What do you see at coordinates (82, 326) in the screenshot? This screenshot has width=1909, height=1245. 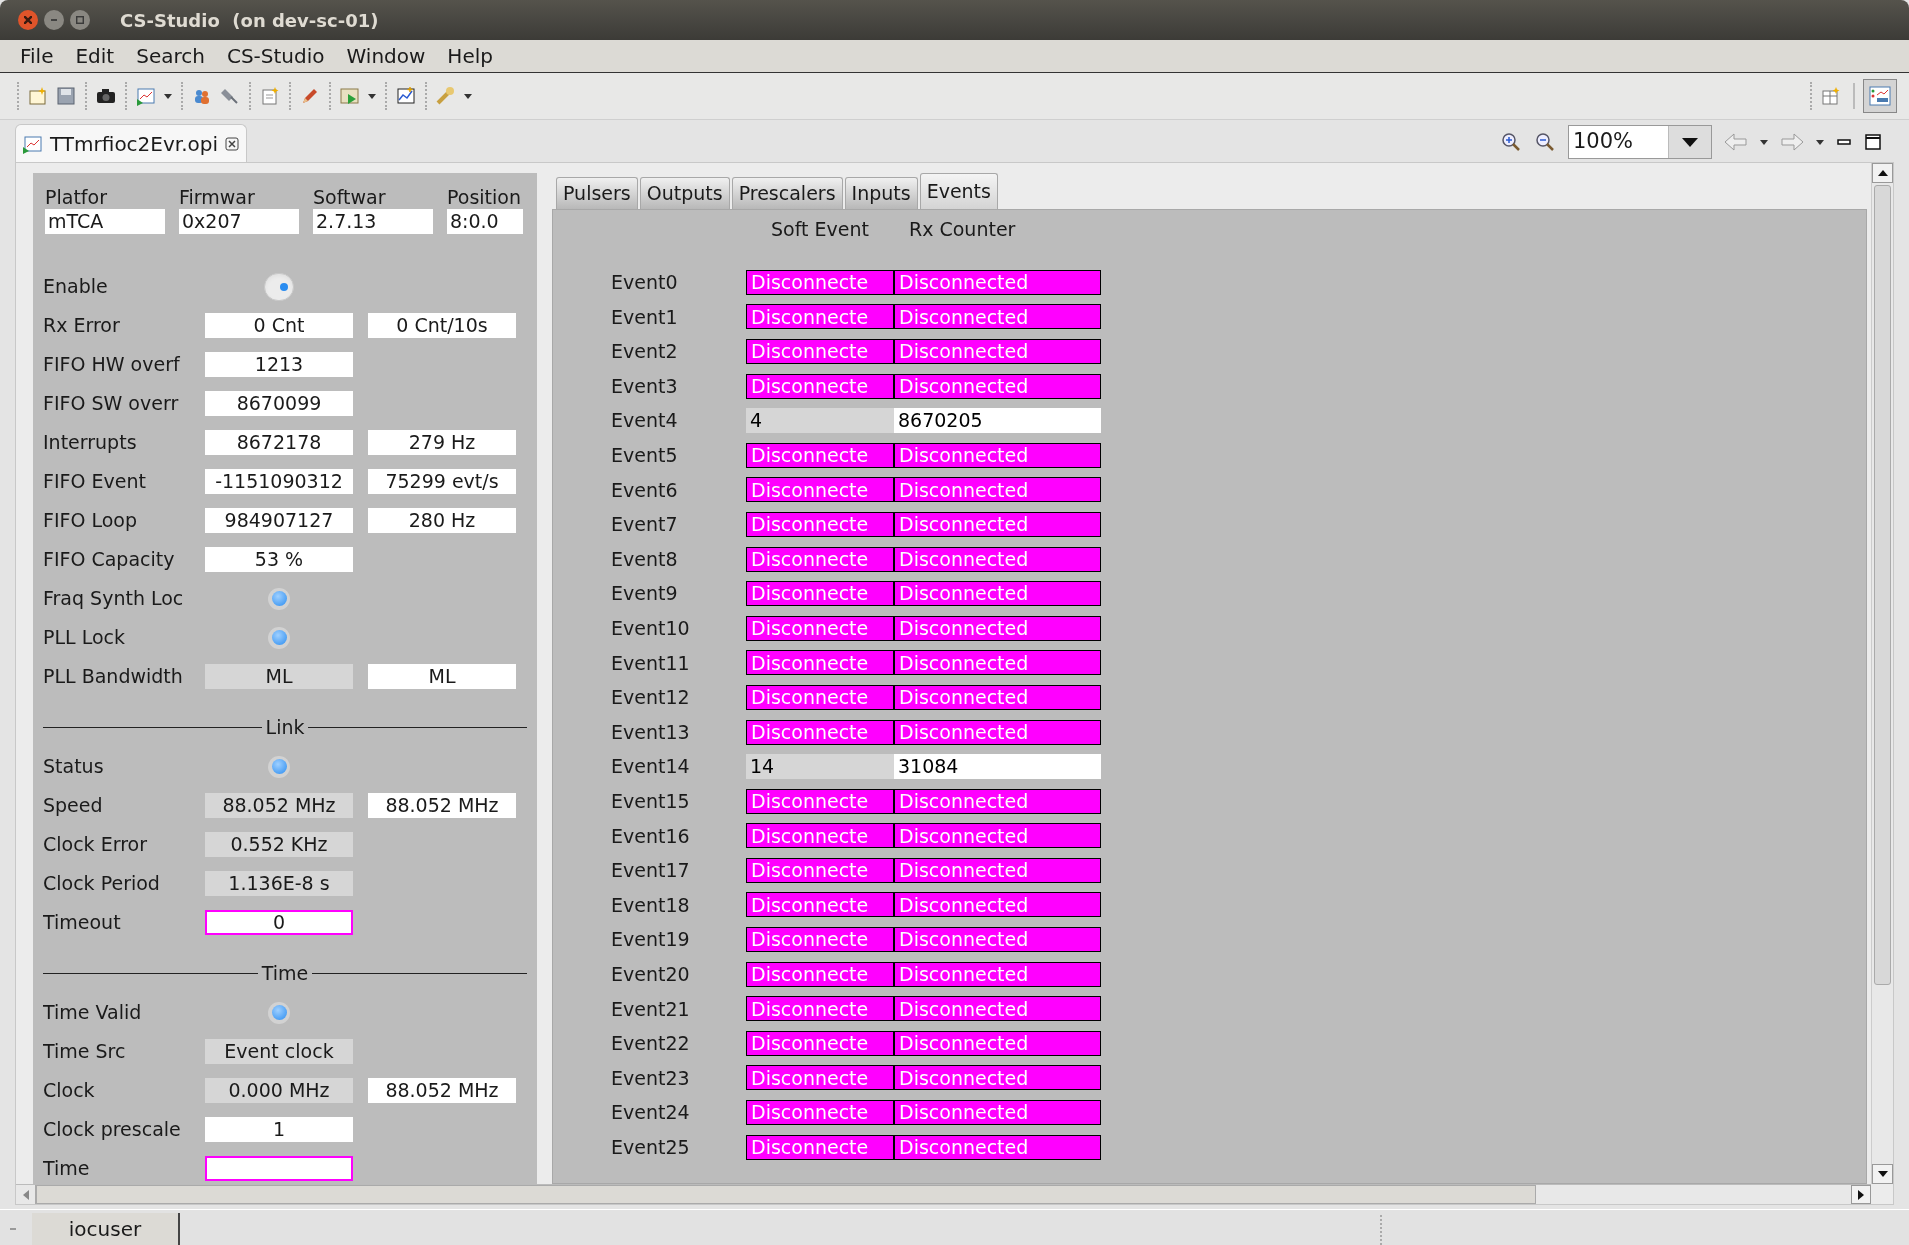 I see `field-label: Rx Error` at bounding box center [82, 326].